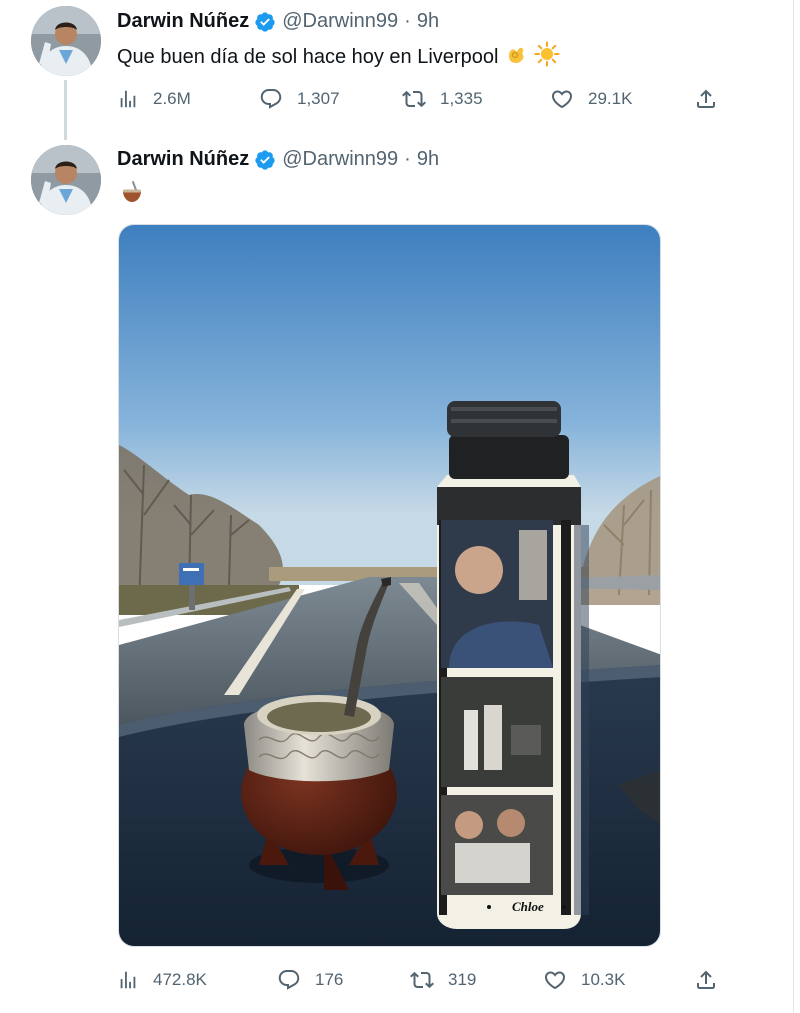 The height and width of the screenshot is (1013, 800). What do you see at coordinates (793, 506) in the screenshot?
I see `timeline-border` at bounding box center [793, 506].